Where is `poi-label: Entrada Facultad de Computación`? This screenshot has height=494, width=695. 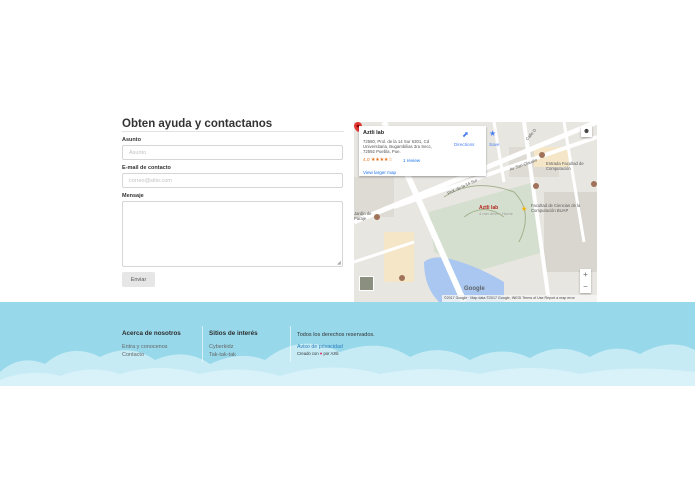 poi-label: Entrada Facultad de Computación is located at coordinates (565, 166).